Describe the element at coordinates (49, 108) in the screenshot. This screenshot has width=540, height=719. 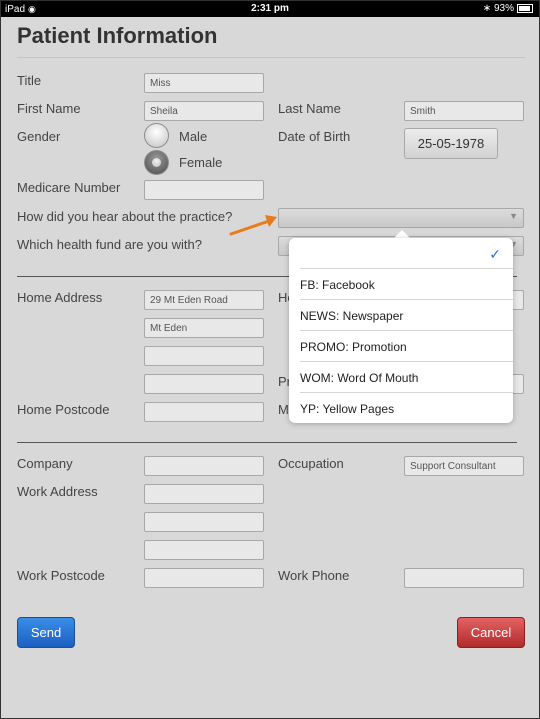
I see `first-name-label: First Name` at that location.